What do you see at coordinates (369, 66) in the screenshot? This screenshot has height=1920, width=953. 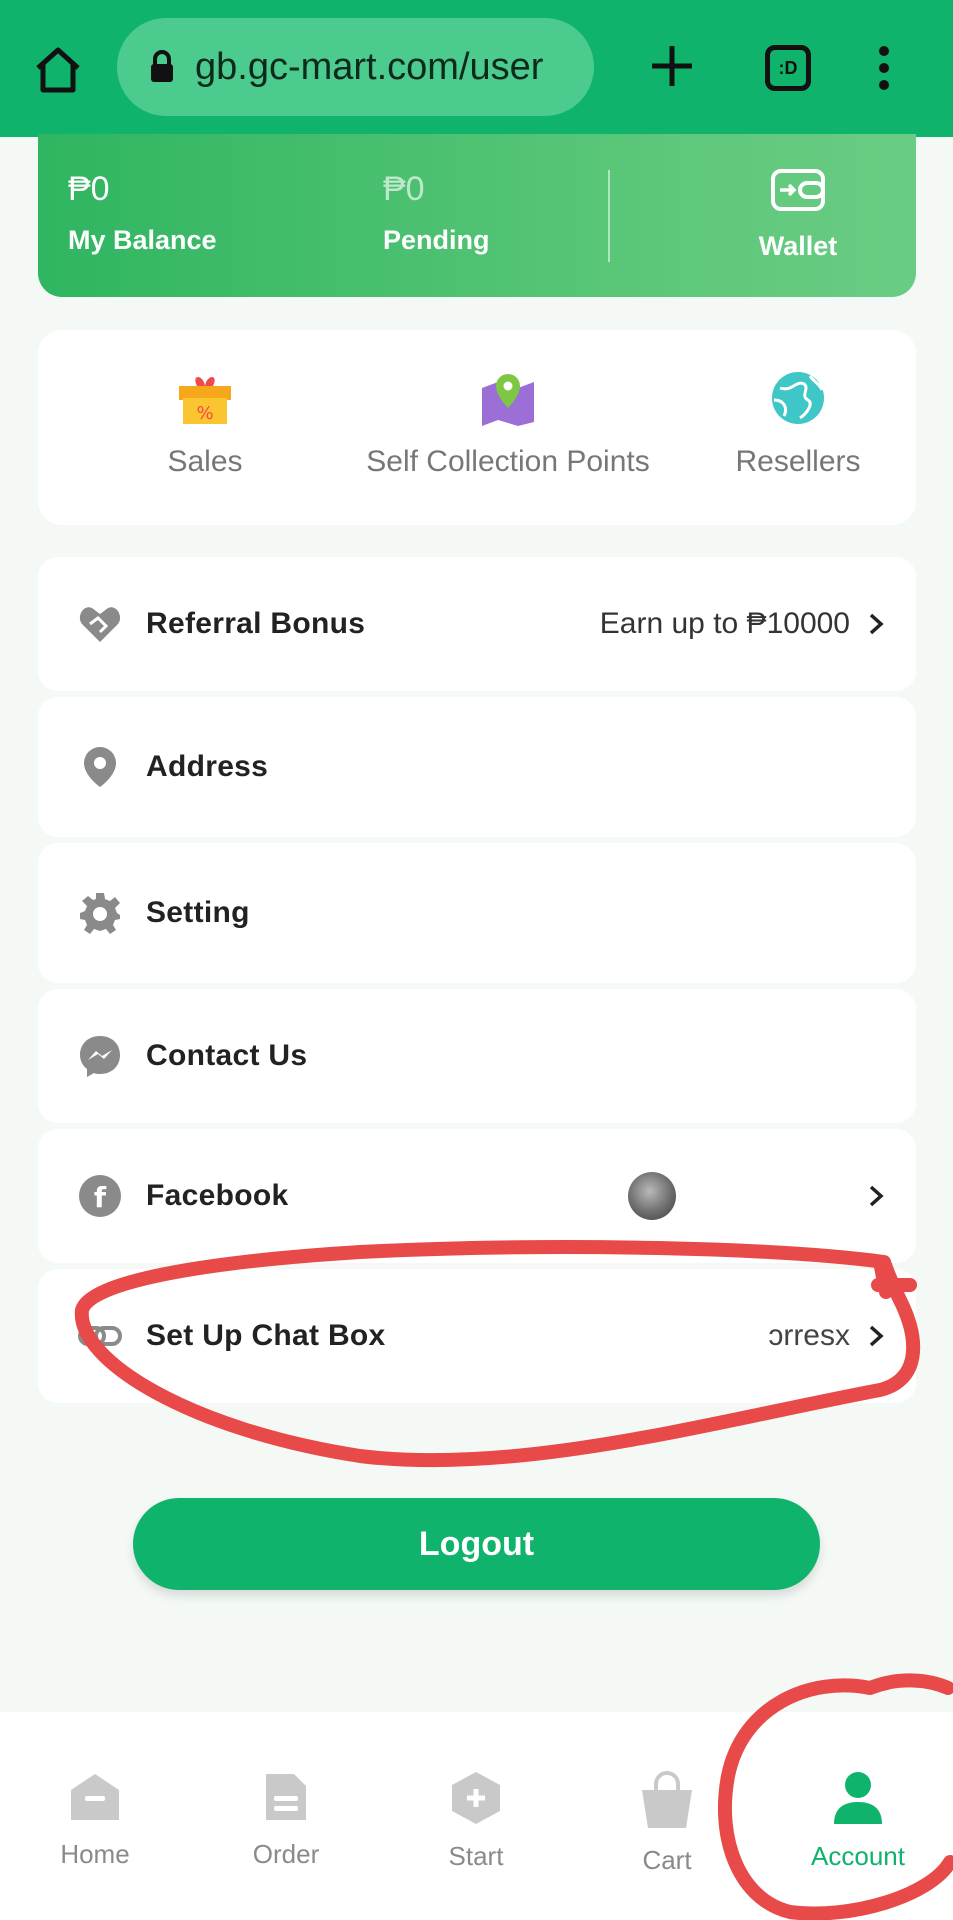 I see `url-text: gb.gc-mart.com/user` at bounding box center [369, 66].